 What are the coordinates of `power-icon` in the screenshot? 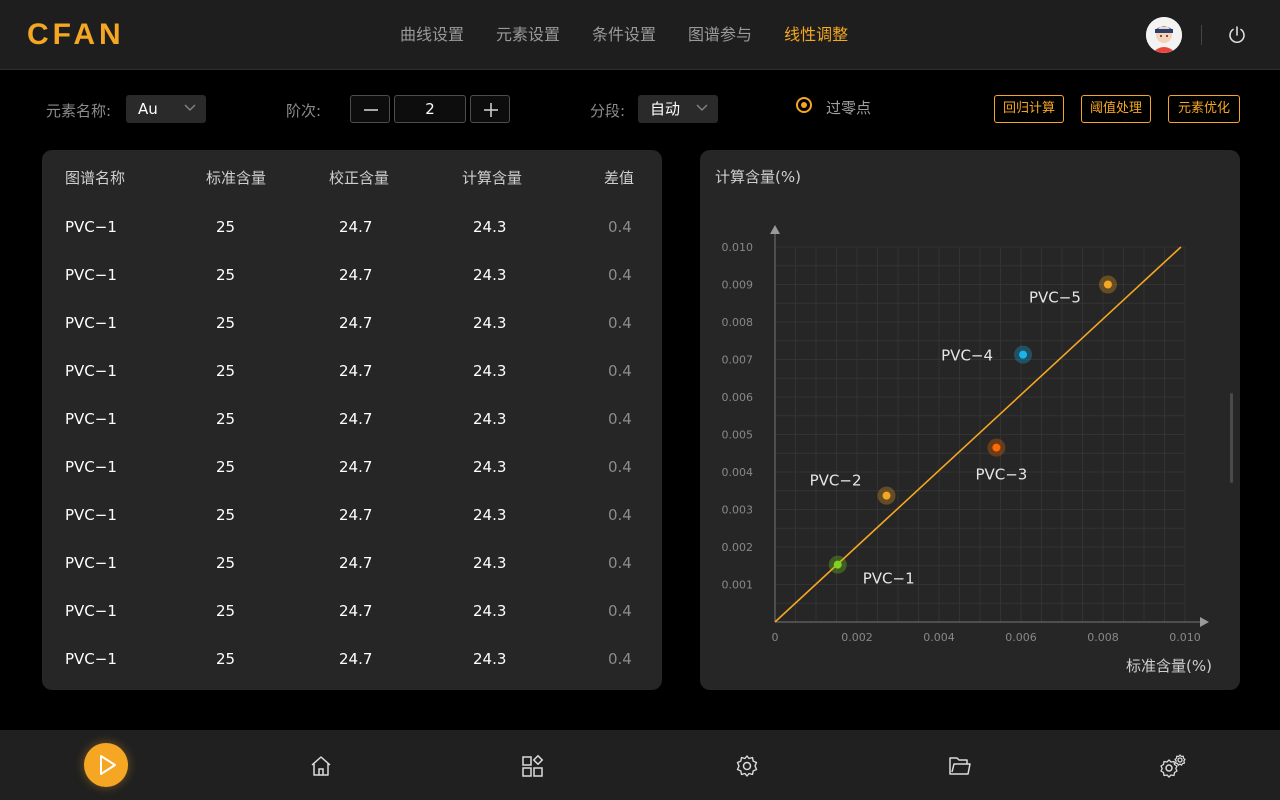 It's located at (1237, 35).